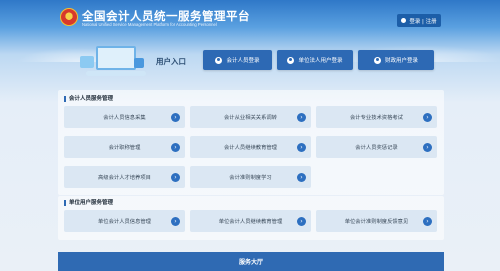 The height and width of the screenshot is (271, 500). Describe the element at coordinates (69, 17) in the screenshot. I see `national-emblem-icon` at that location.